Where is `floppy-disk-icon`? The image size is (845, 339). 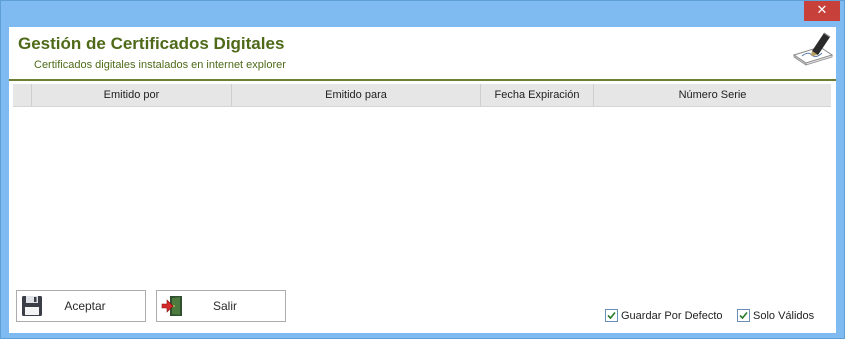
floppy-disk-icon is located at coordinates (32, 306).